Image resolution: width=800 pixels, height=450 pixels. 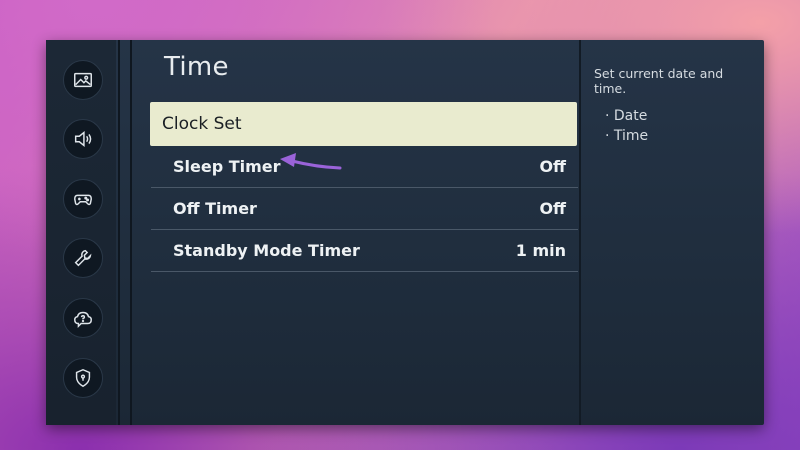 I want to click on panel-divider, so click(x=580, y=232).